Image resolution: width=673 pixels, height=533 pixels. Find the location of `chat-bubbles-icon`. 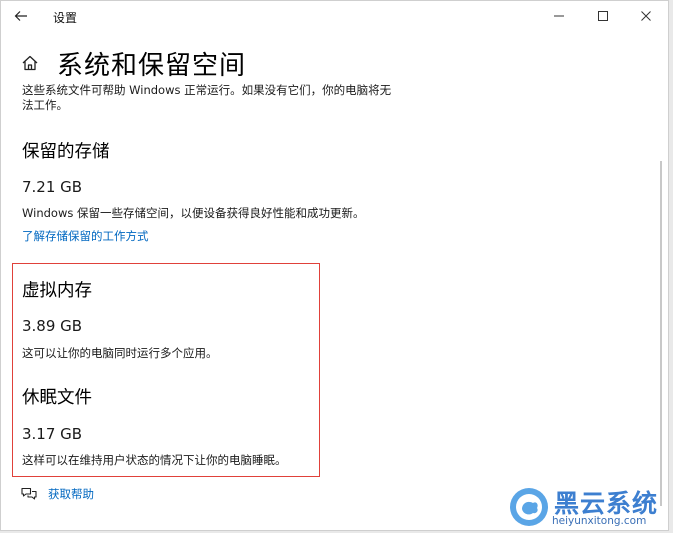

chat-bubbles-icon is located at coordinates (29, 493).